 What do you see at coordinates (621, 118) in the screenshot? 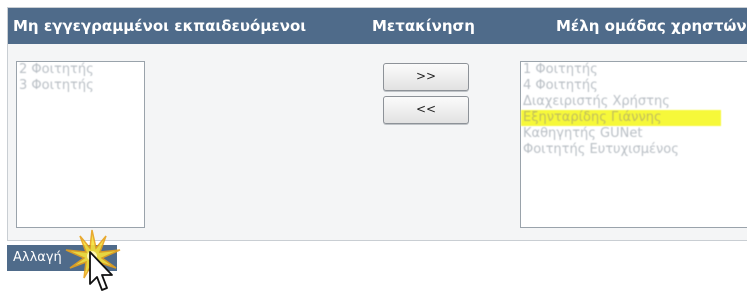
I see `list-item-selected: Εξηνταρίδης Γιάννης` at bounding box center [621, 118].